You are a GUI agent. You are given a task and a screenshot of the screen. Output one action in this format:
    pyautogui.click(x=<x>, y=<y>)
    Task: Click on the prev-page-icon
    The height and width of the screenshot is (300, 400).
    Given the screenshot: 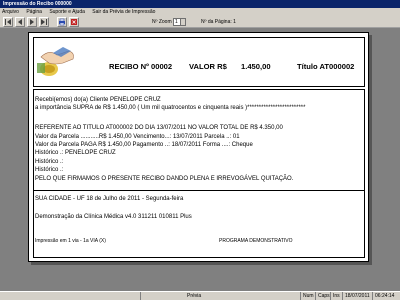 What is the action you would take?
    pyautogui.click(x=20, y=22)
    